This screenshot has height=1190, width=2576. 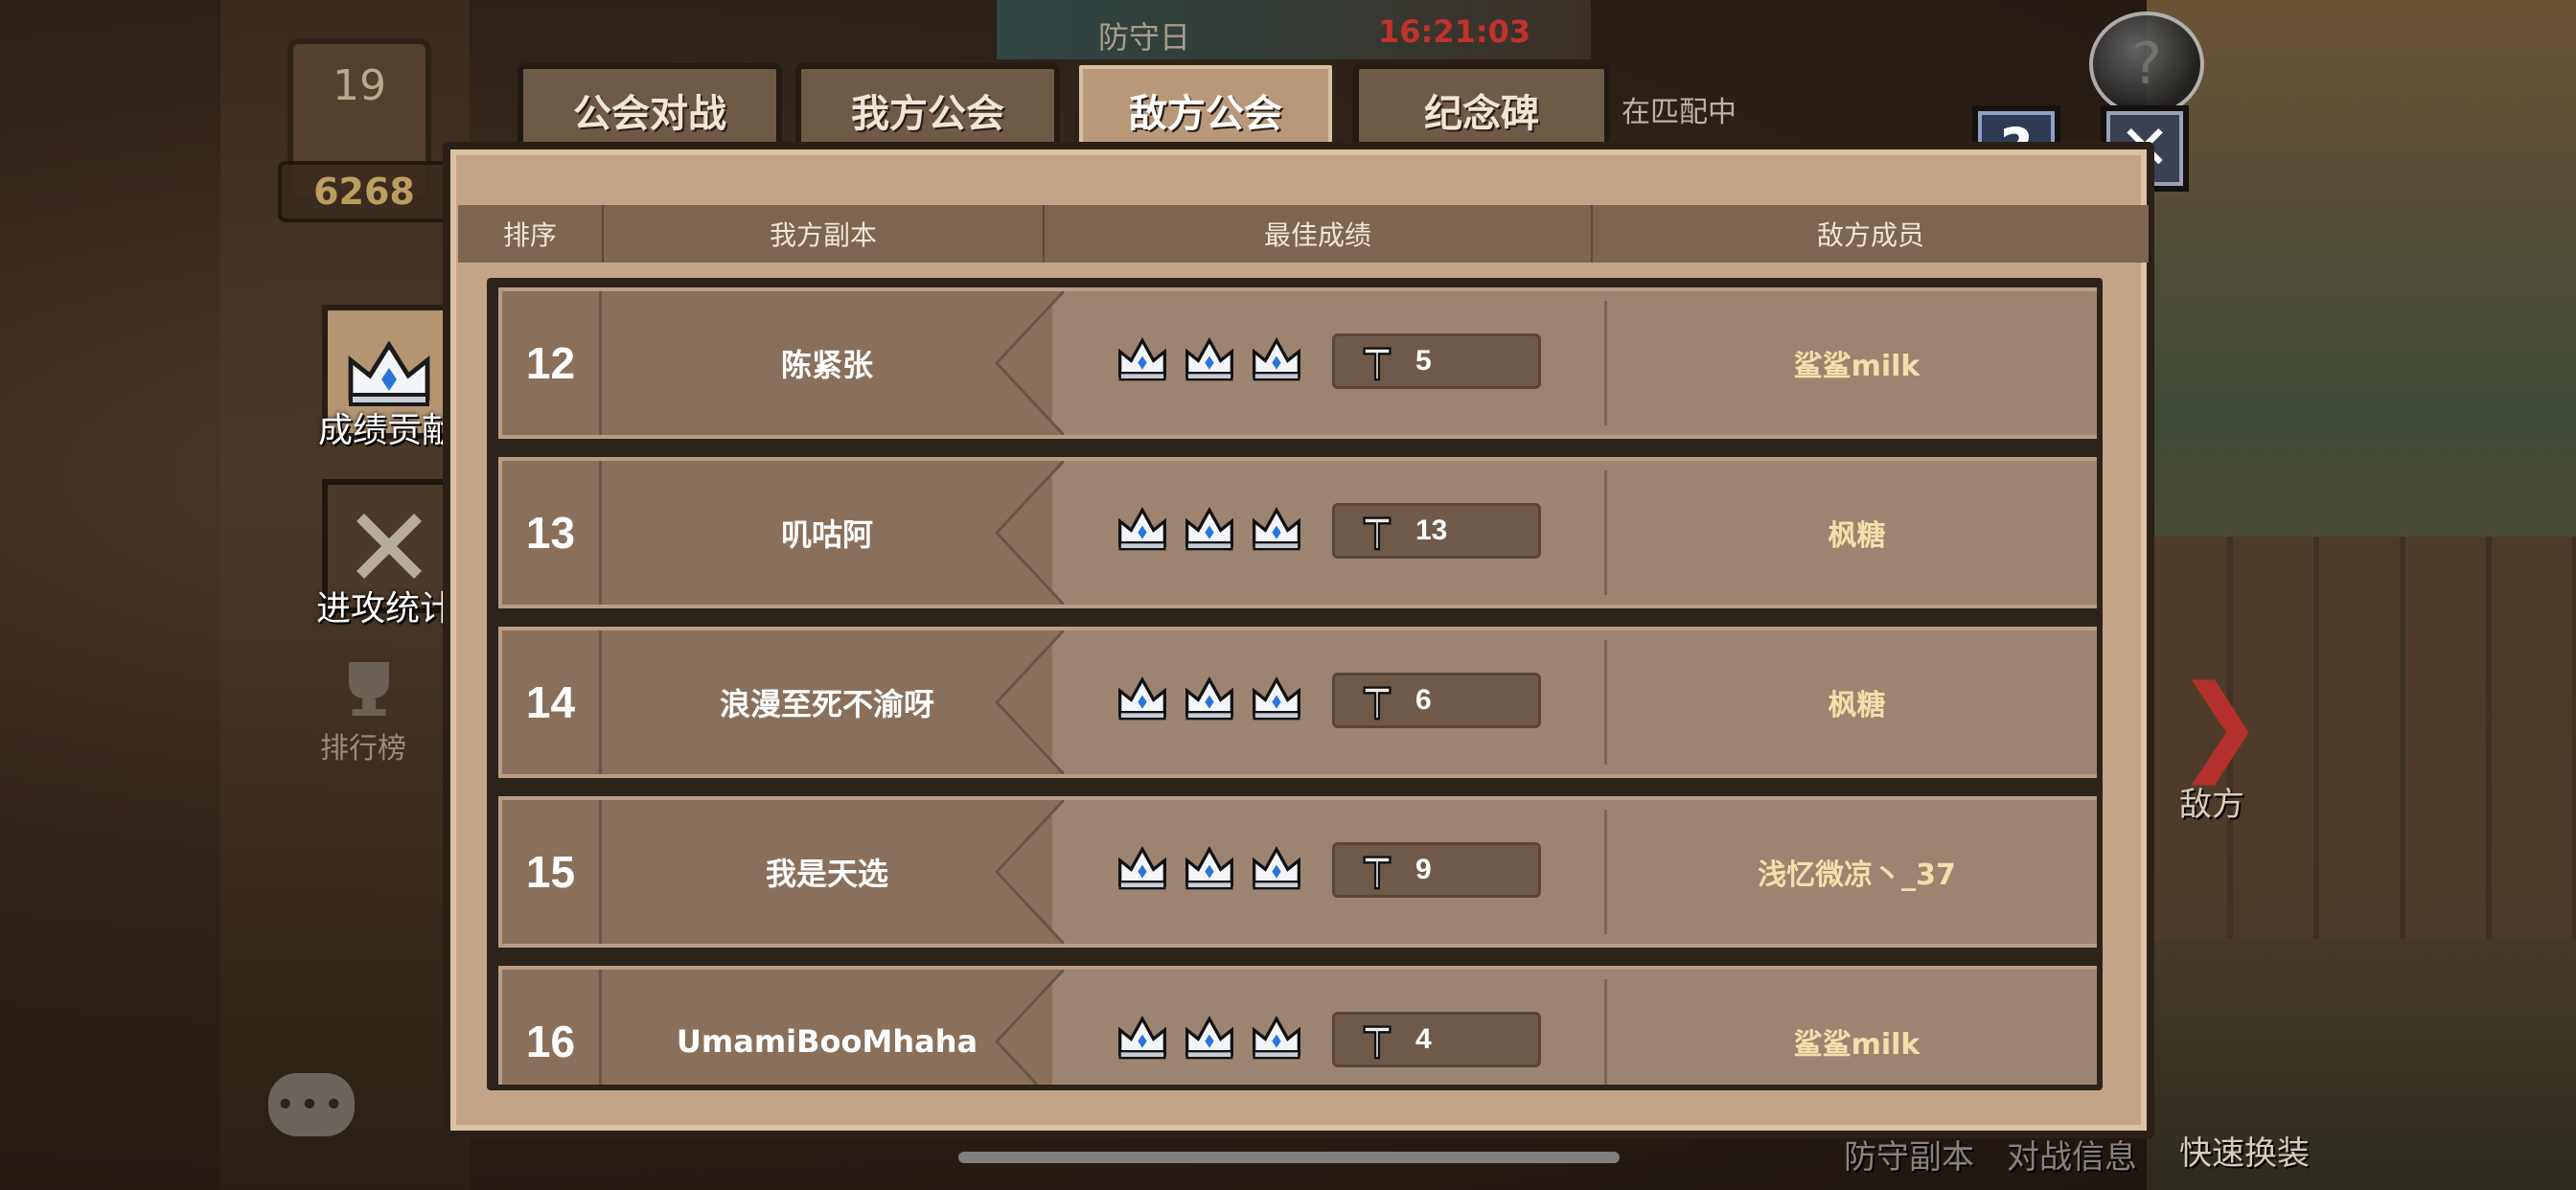 I want to click on chat-icon: •••, so click(x=311, y=1104).